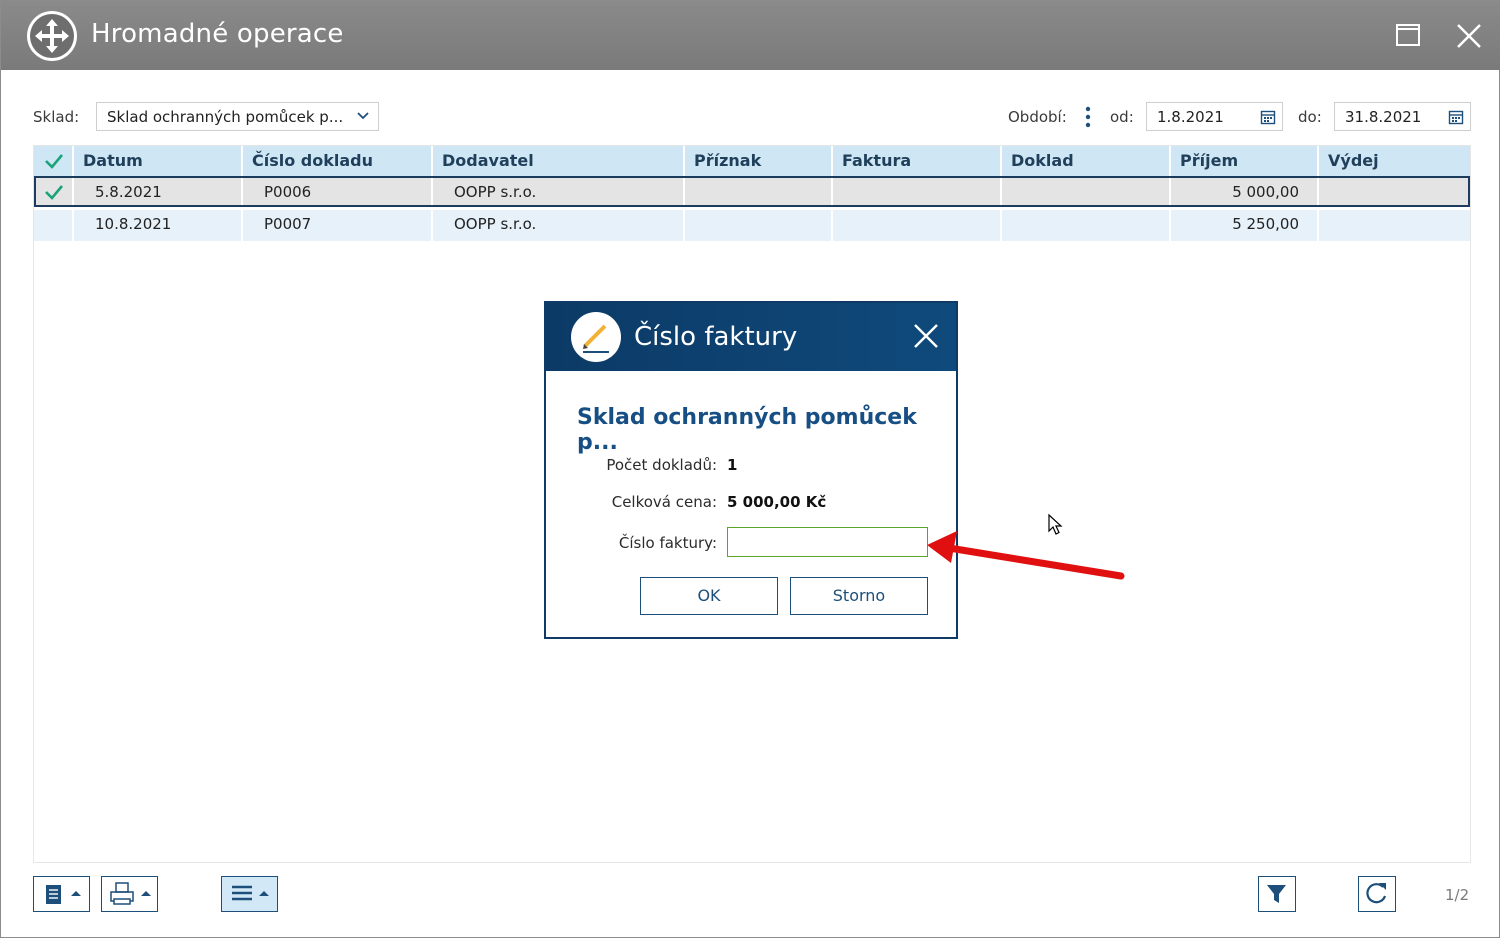 This screenshot has width=1500, height=938. I want to click on refresh-icon, so click(1376, 893).